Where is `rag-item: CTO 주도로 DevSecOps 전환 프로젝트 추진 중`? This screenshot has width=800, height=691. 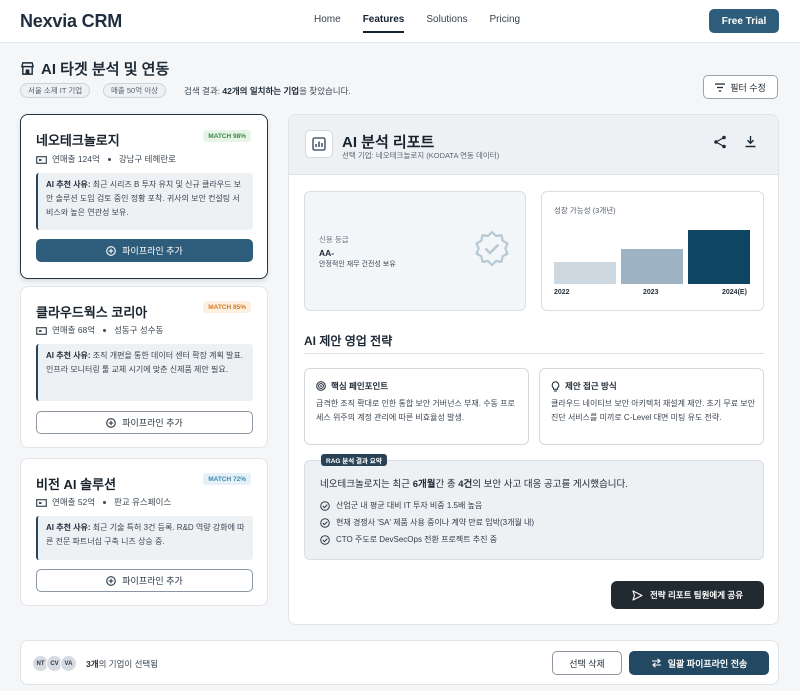
rag-item: CTO 주도로 DevSecOps 전환 프로젝트 추진 중 is located at coordinates (408, 539).